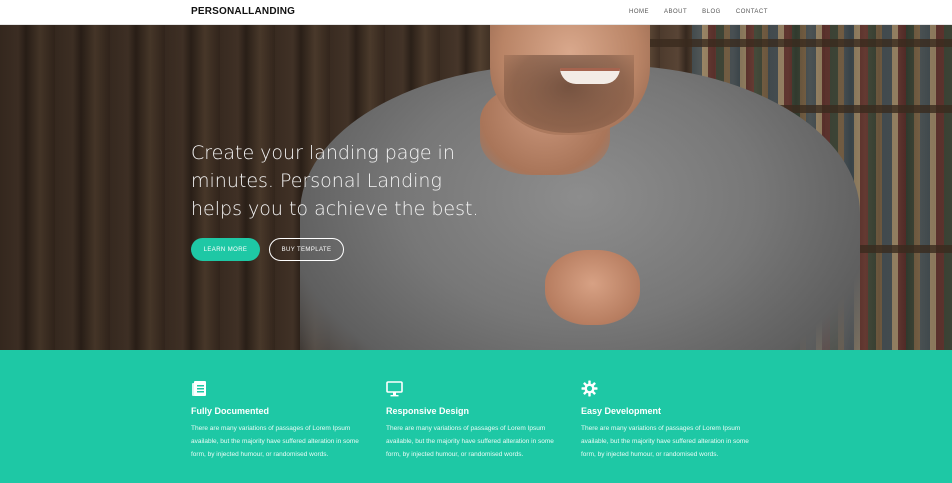 The width and height of the screenshot is (952, 483). What do you see at coordinates (639, 12) in the screenshot?
I see `nav-link-home: HOME` at bounding box center [639, 12].